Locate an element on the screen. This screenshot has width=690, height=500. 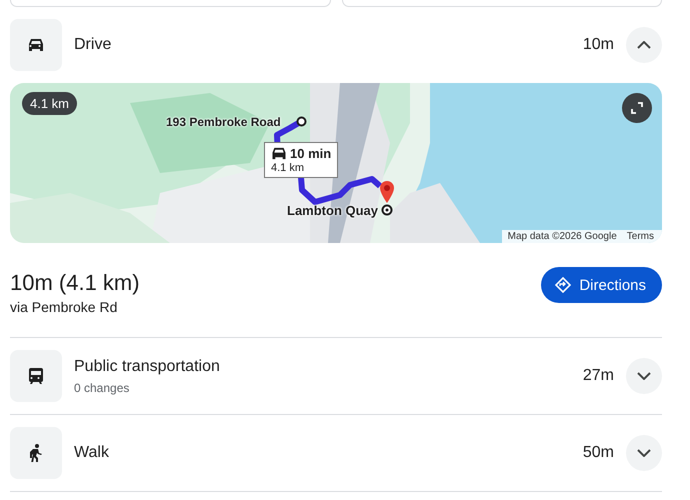
route-via: via Pembroke Rd is located at coordinates (64, 307).